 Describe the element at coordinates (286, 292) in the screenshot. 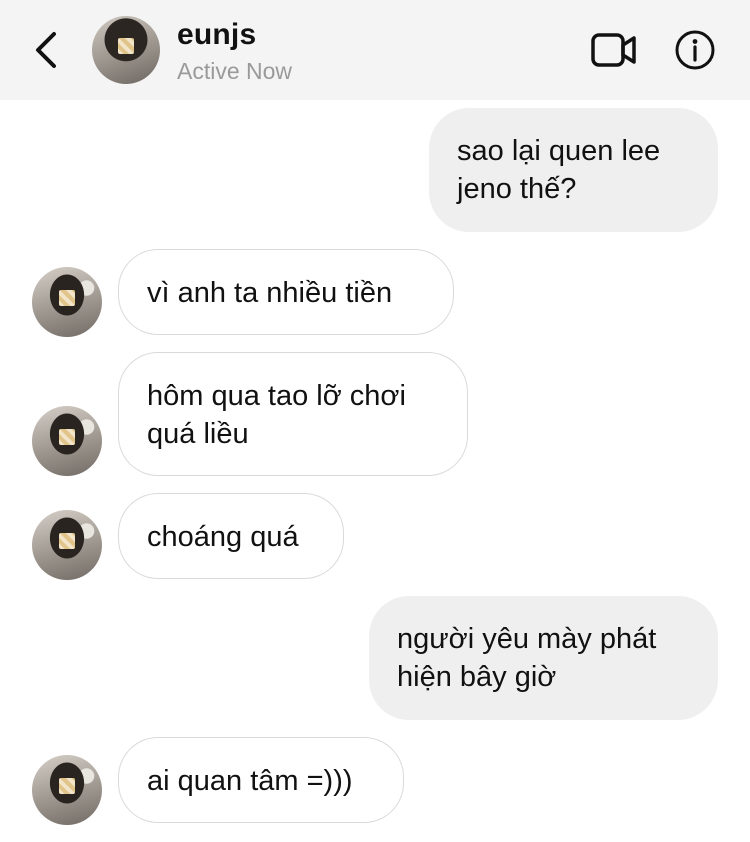

I see `message-bubble-received: vì anh ta nhiều tiền` at that location.